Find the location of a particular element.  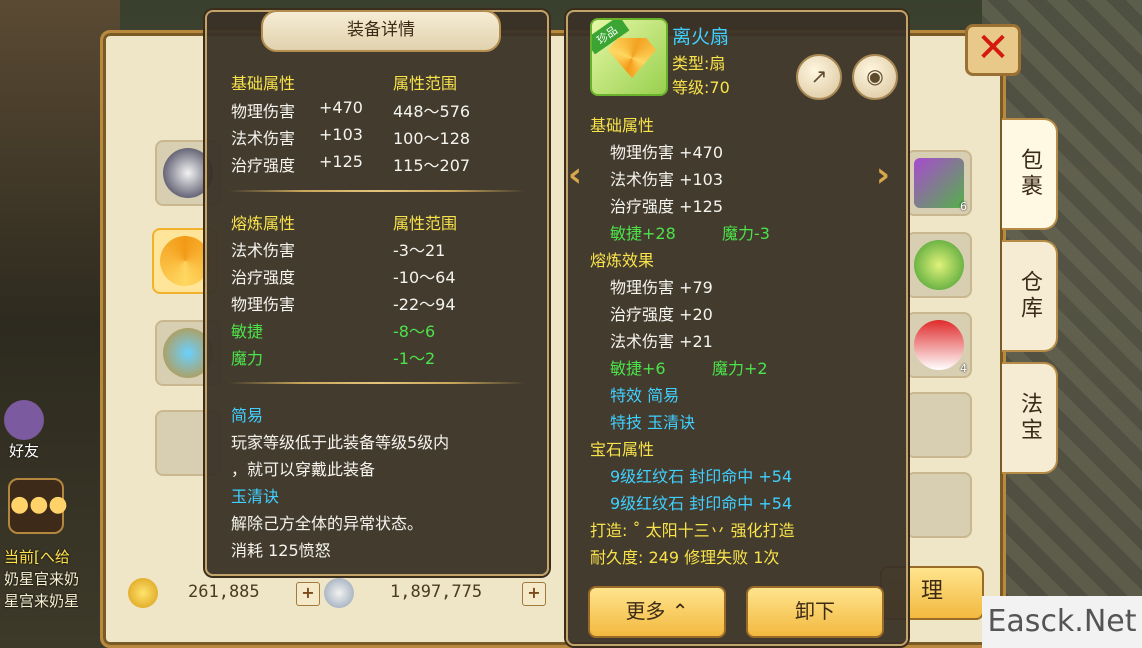

inventory-tab-bar: 包裹 仓库 法宝 is located at coordinates (1030, 301).